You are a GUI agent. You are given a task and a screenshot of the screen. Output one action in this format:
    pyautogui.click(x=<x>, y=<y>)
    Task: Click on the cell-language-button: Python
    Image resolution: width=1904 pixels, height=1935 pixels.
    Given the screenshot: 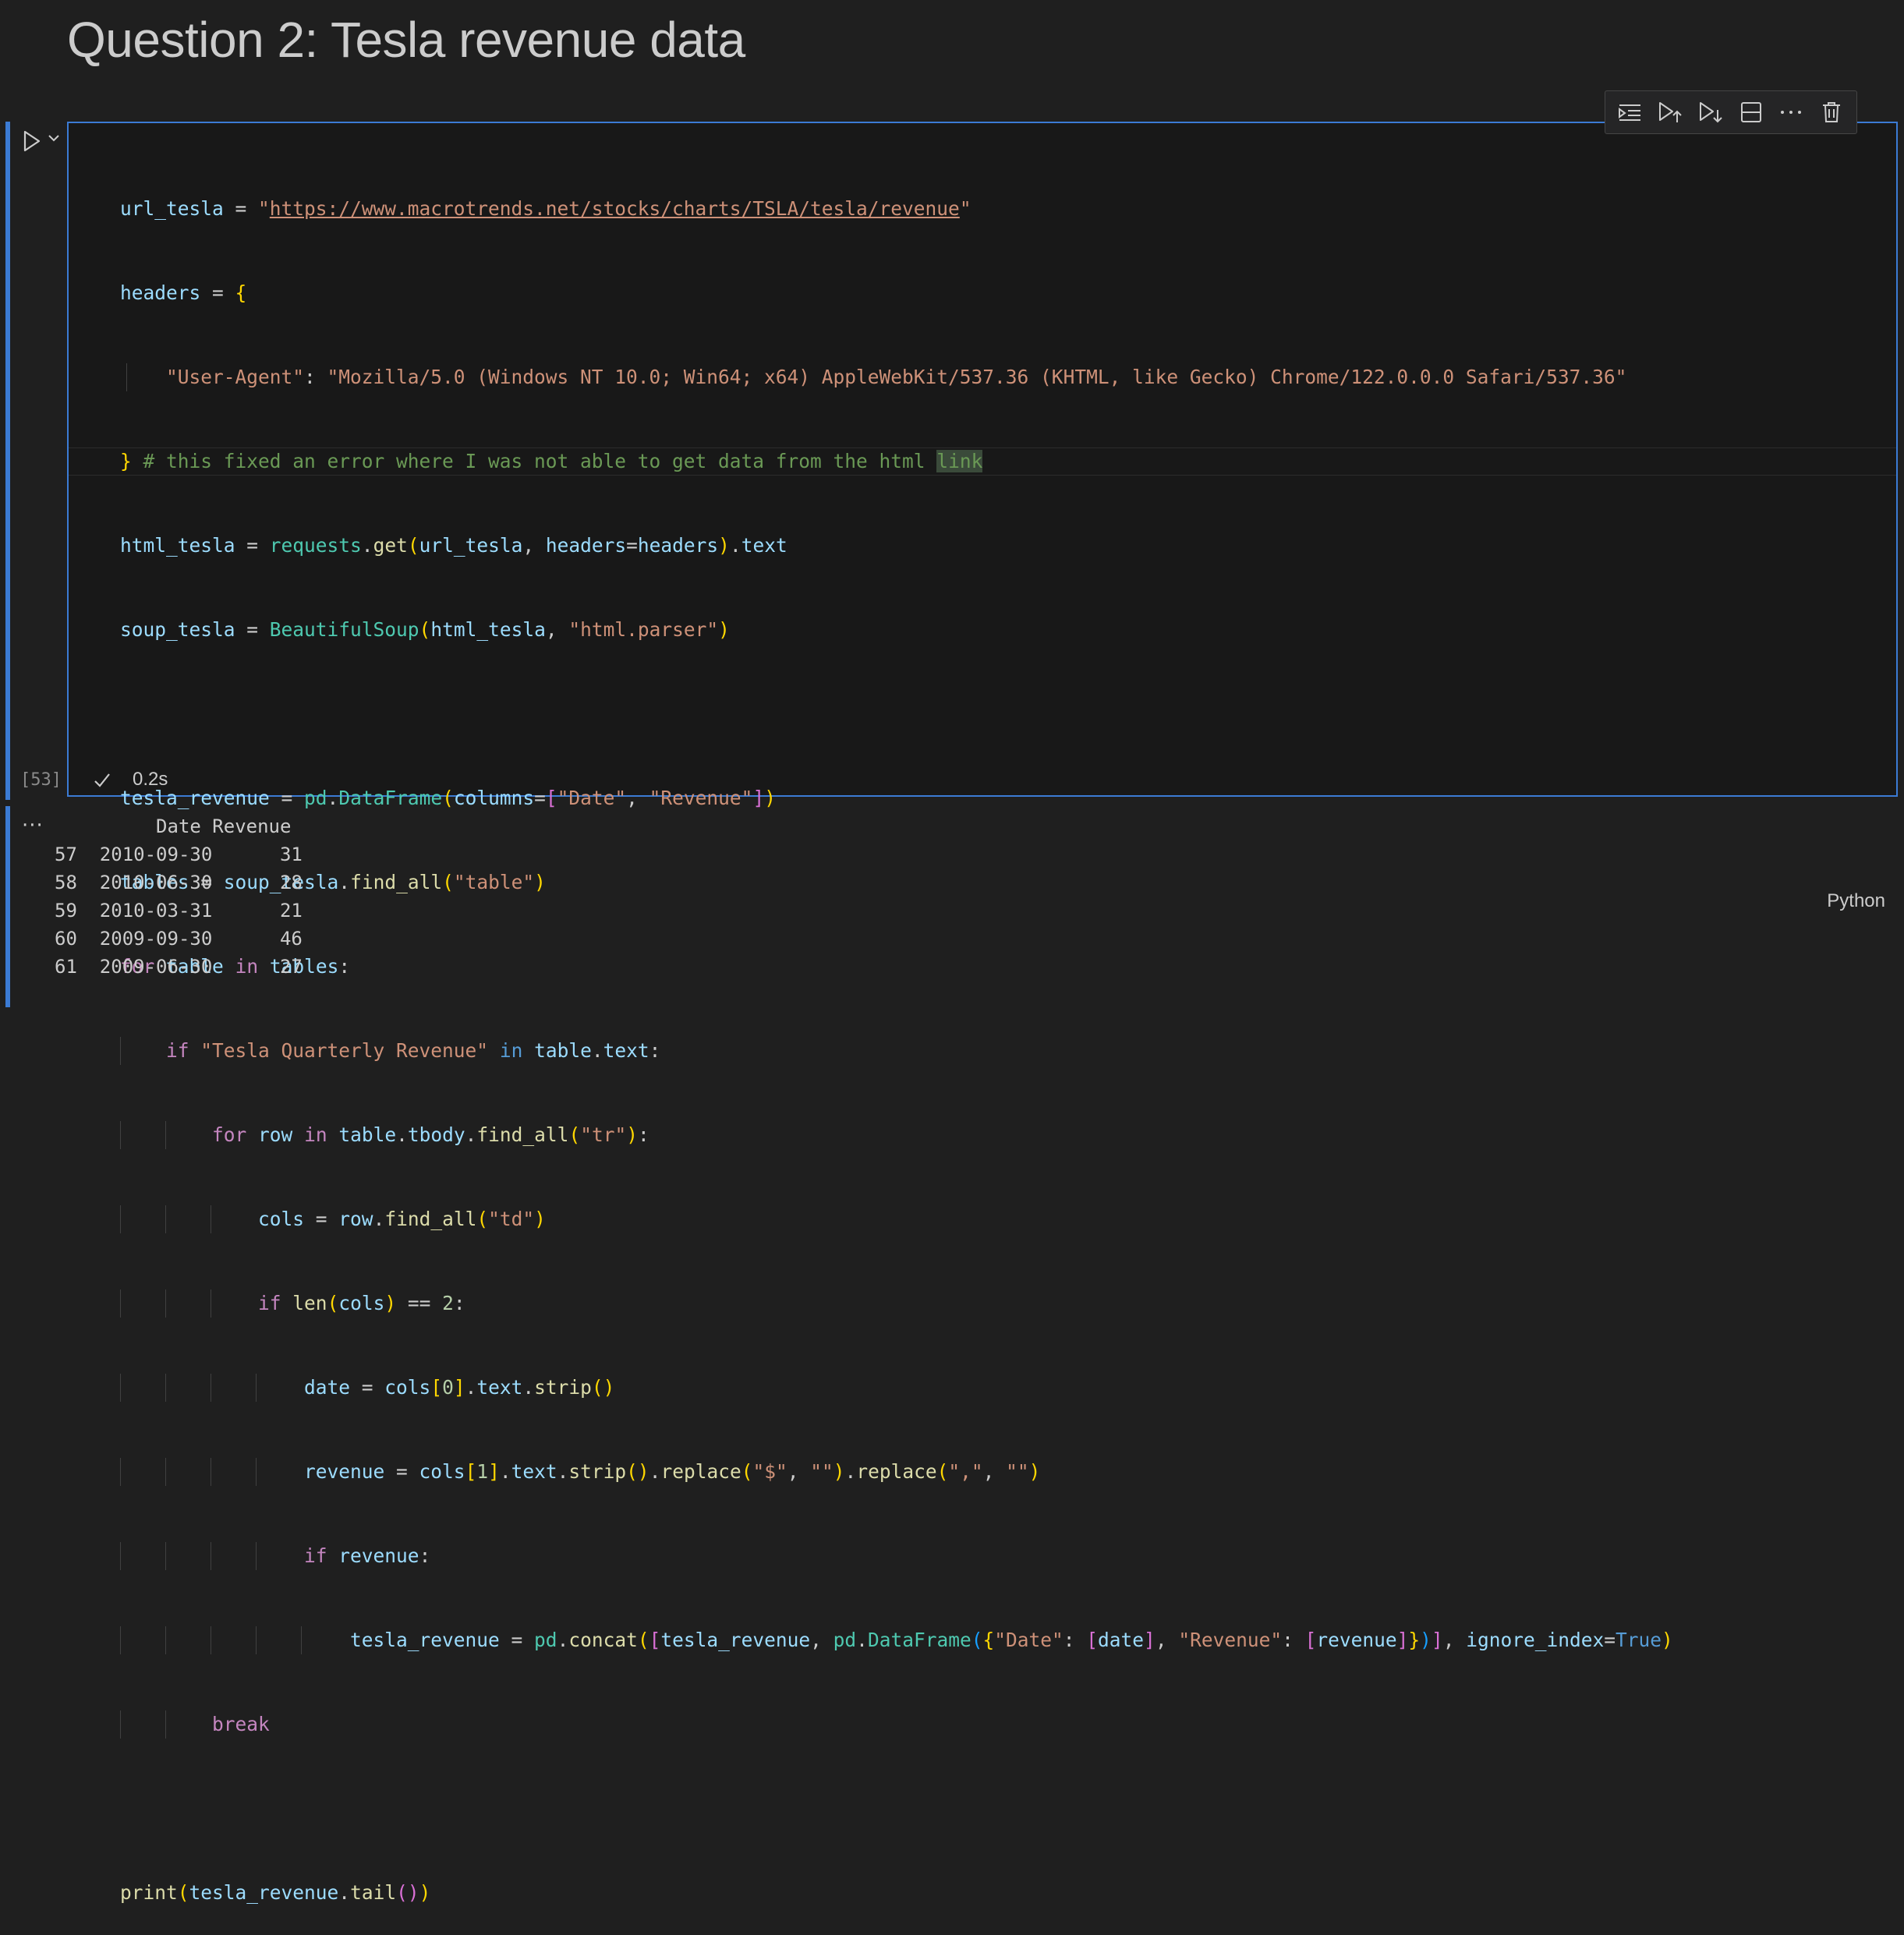 What is the action you would take?
    pyautogui.click(x=1856, y=901)
    